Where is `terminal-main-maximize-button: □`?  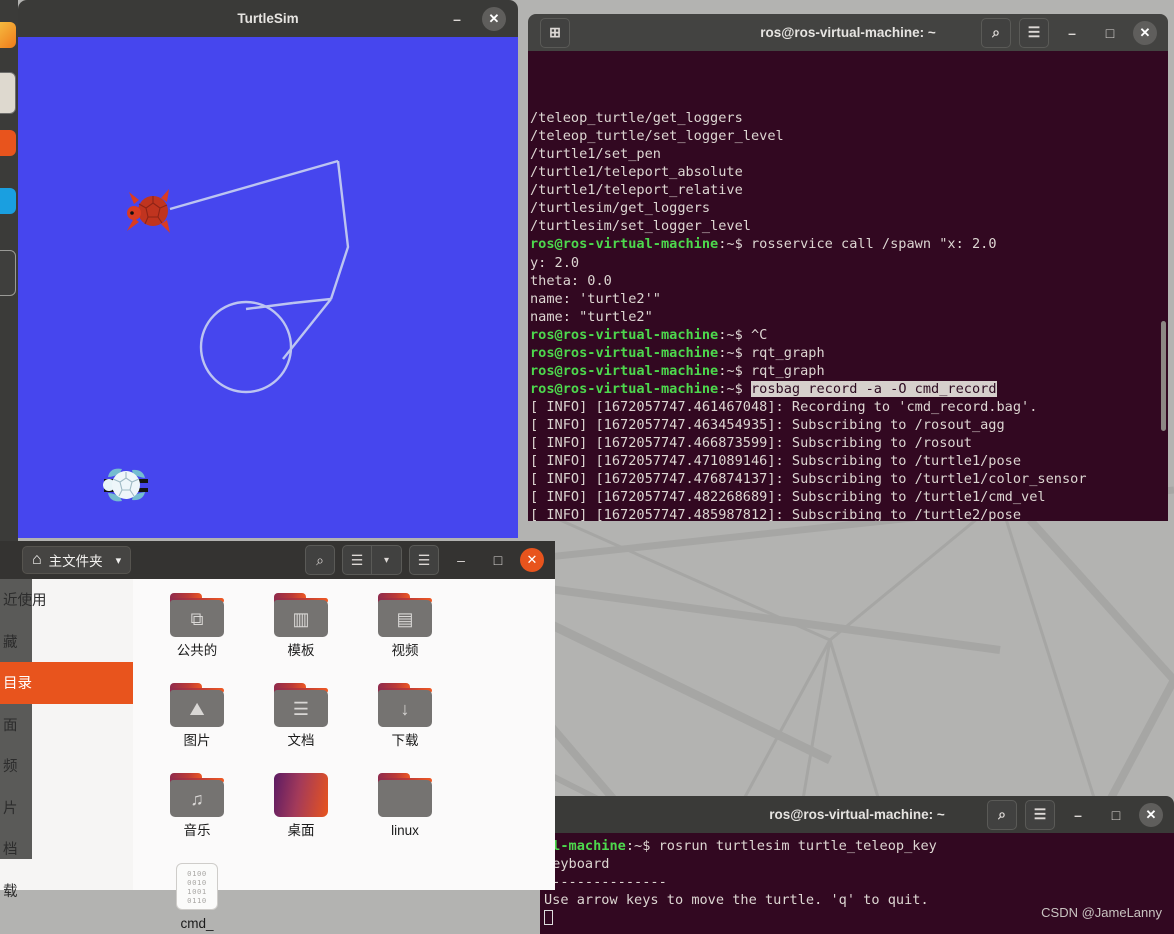 terminal-main-maximize-button: □ is located at coordinates (1110, 33).